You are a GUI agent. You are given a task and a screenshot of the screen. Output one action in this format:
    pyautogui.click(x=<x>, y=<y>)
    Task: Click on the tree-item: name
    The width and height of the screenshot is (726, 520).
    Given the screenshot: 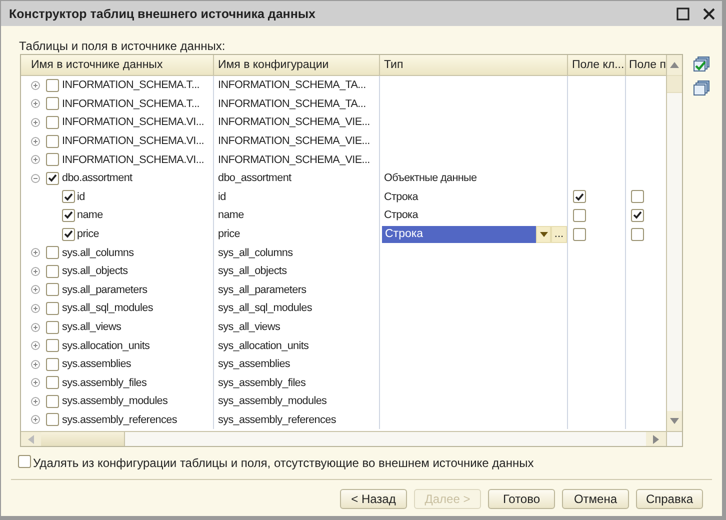 What is the action you would take?
    pyautogui.click(x=90, y=215)
    